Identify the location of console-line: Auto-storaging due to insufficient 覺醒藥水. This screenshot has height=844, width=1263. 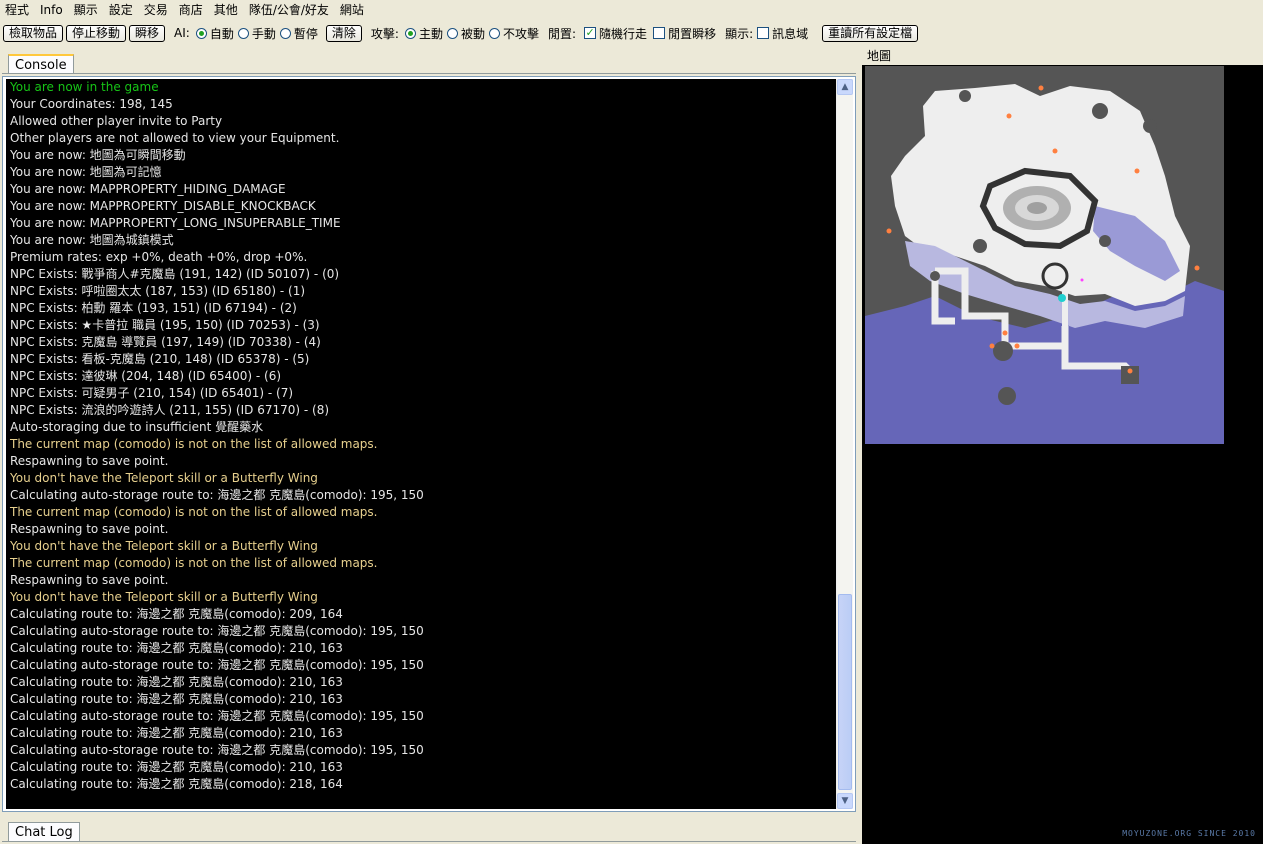
(137, 427).